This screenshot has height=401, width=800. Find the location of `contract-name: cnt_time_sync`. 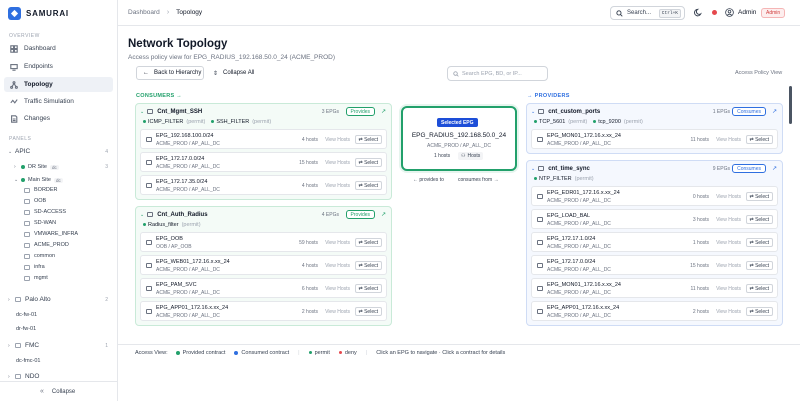

contract-name: cnt_time_sync is located at coordinates (569, 169).